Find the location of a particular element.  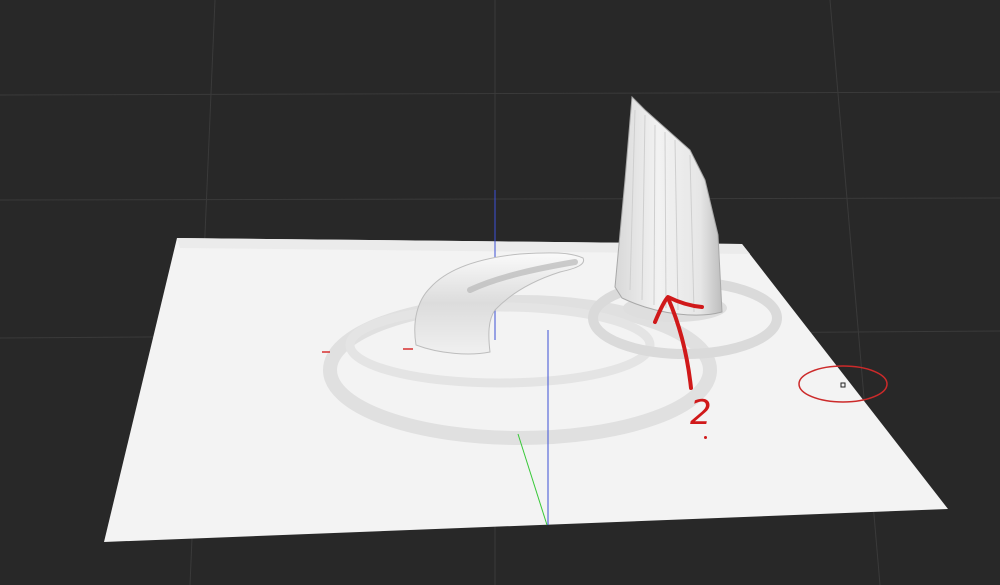

vertical-blade-mesh is located at coordinates (668, 205).